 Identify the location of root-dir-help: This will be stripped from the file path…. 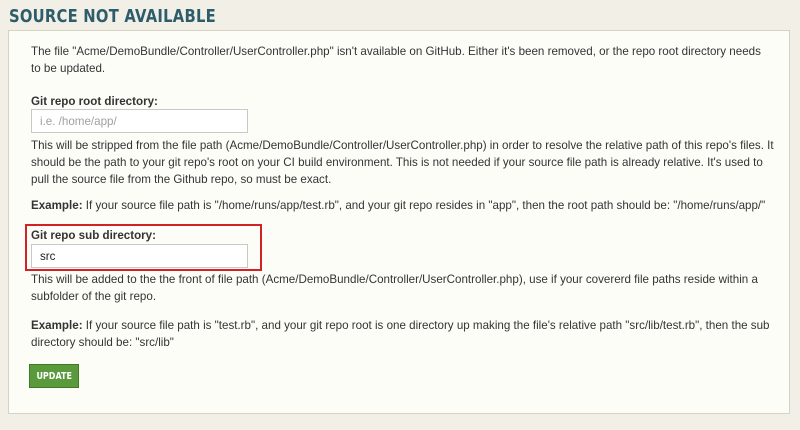
(402, 162).